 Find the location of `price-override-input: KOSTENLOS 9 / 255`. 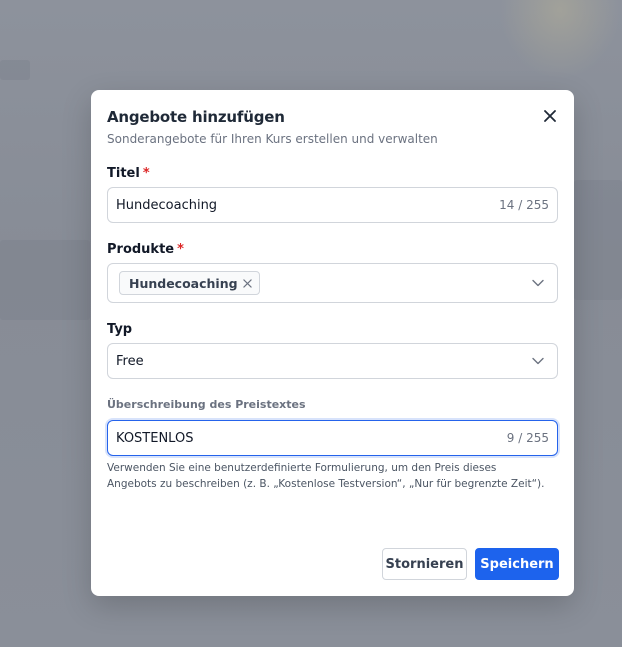

price-override-input: KOSTENLOS 9 / 255 is located at coordinates (332, 438).